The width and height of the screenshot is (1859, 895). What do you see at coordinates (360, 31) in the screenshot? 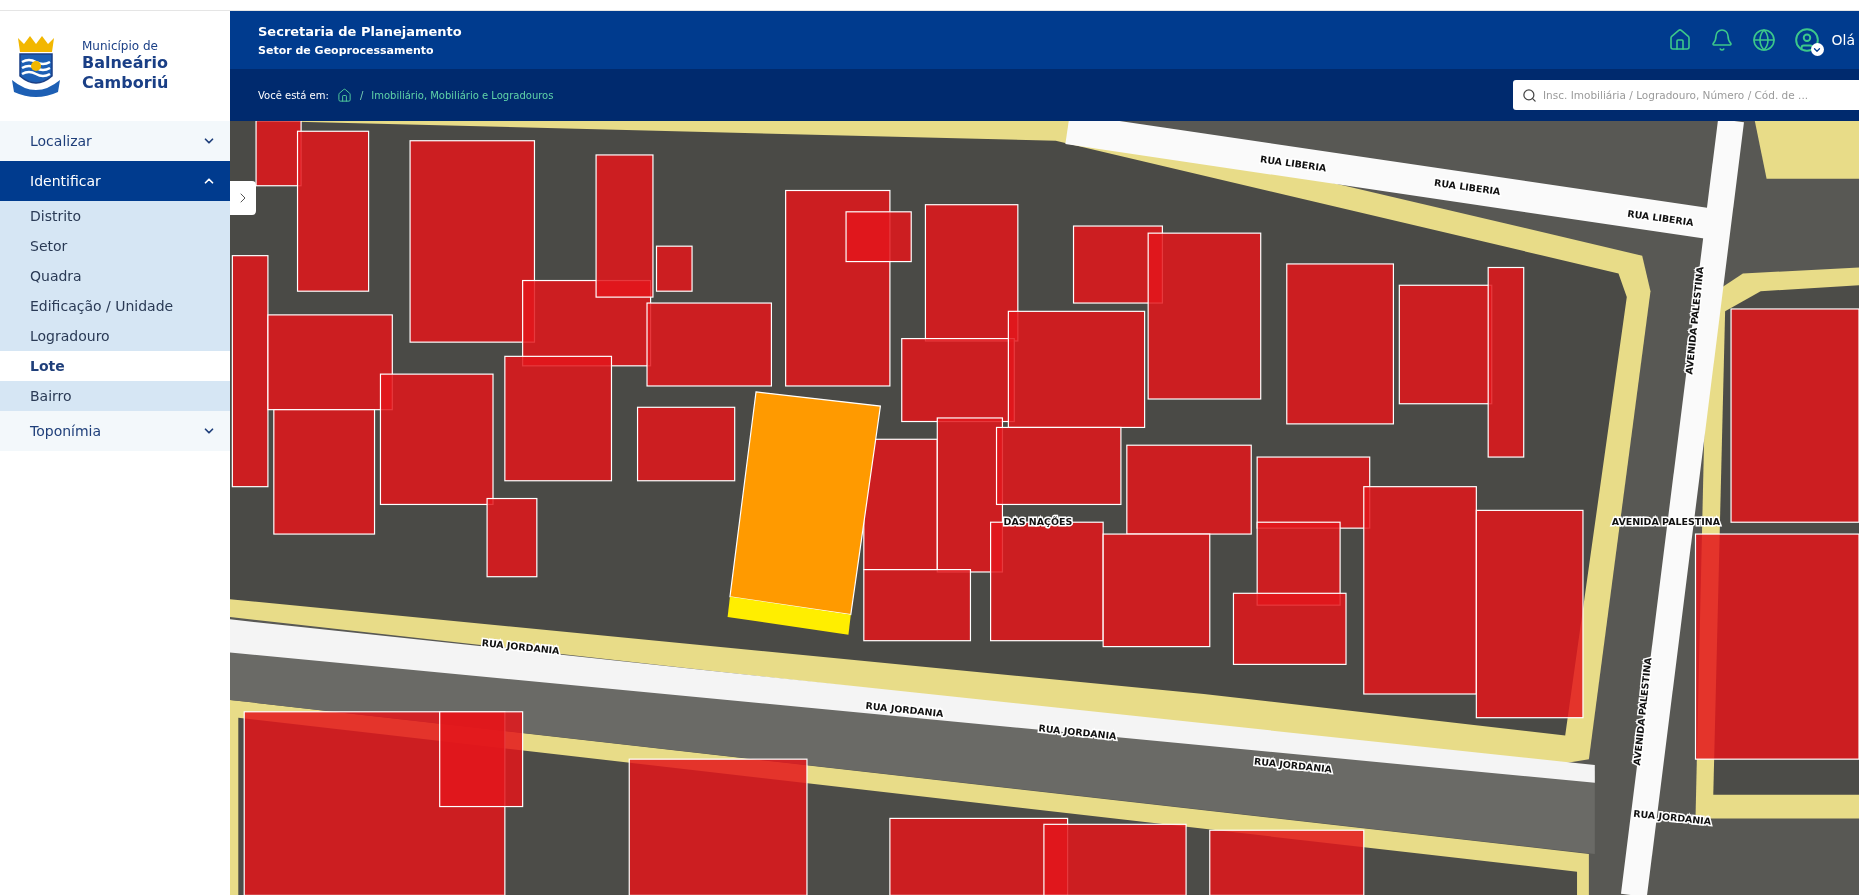
I see `header-title: Secretaria de Planejamento` at bounding box center [360, 31].